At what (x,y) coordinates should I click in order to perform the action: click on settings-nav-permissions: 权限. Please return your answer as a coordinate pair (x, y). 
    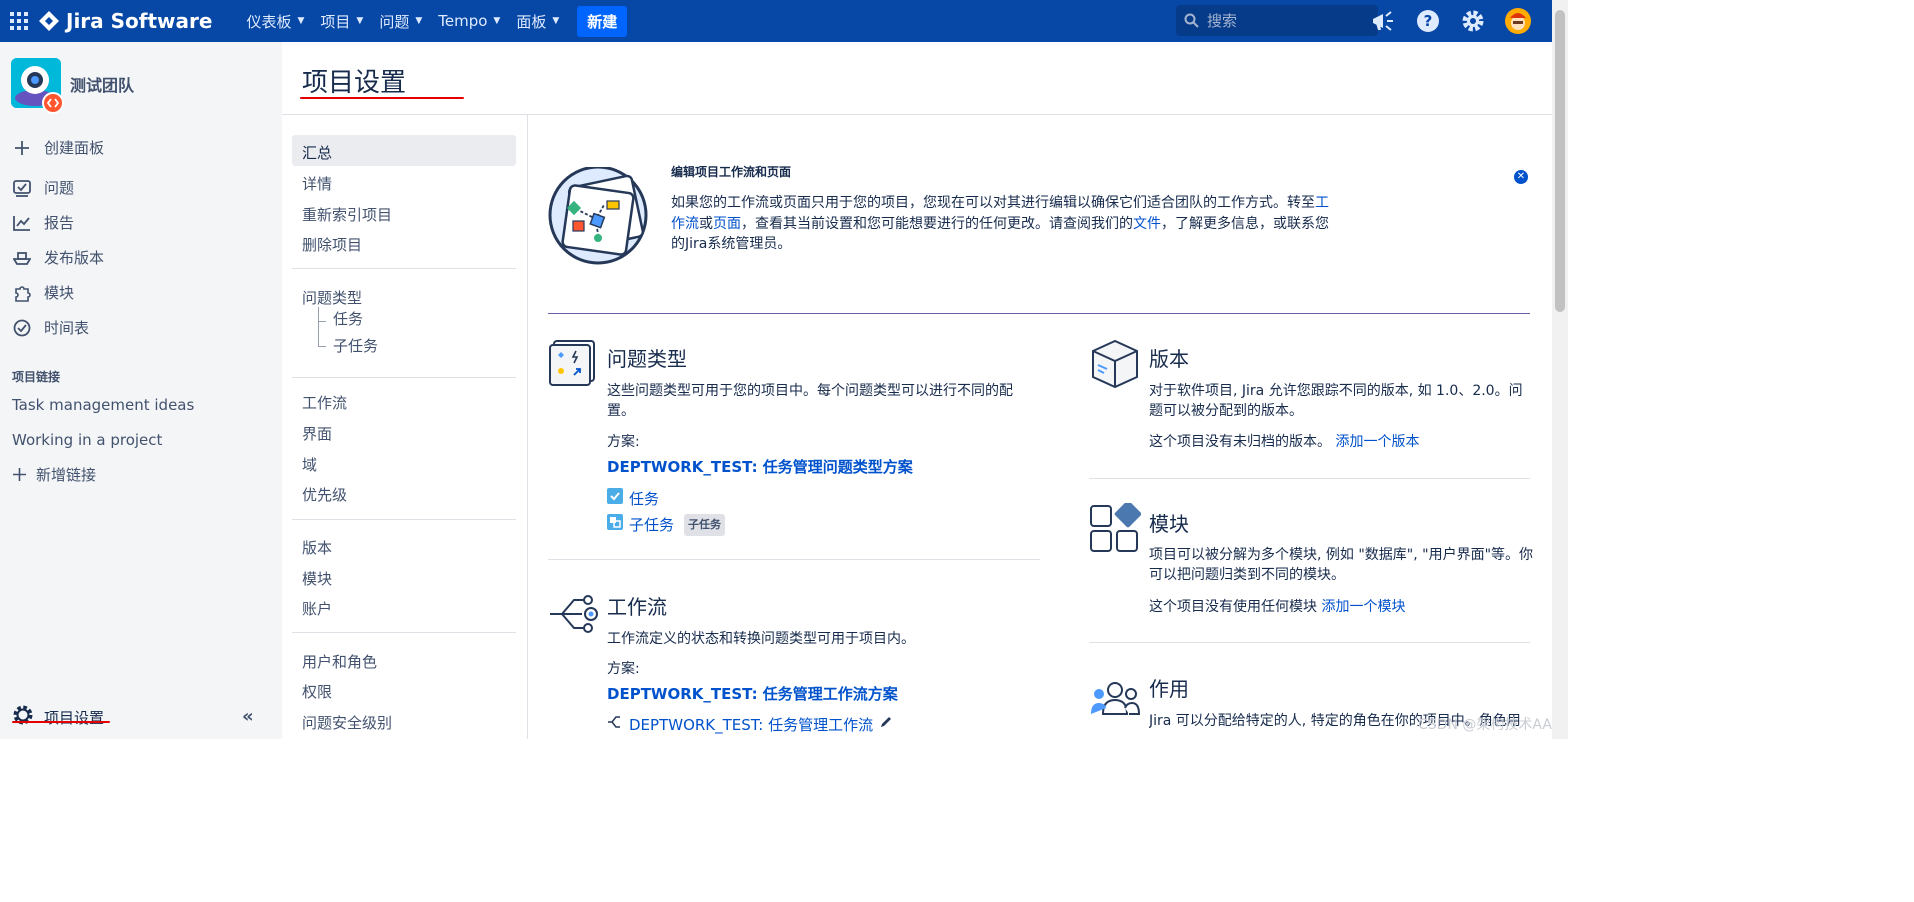
    Looking at the image, I should click on (317, 691).